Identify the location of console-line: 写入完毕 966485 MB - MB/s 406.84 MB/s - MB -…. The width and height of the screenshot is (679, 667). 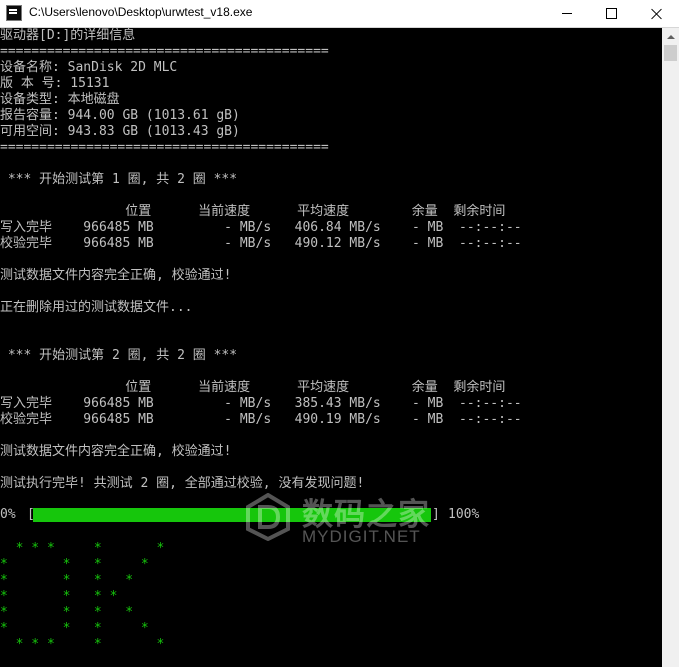
(261, 227).